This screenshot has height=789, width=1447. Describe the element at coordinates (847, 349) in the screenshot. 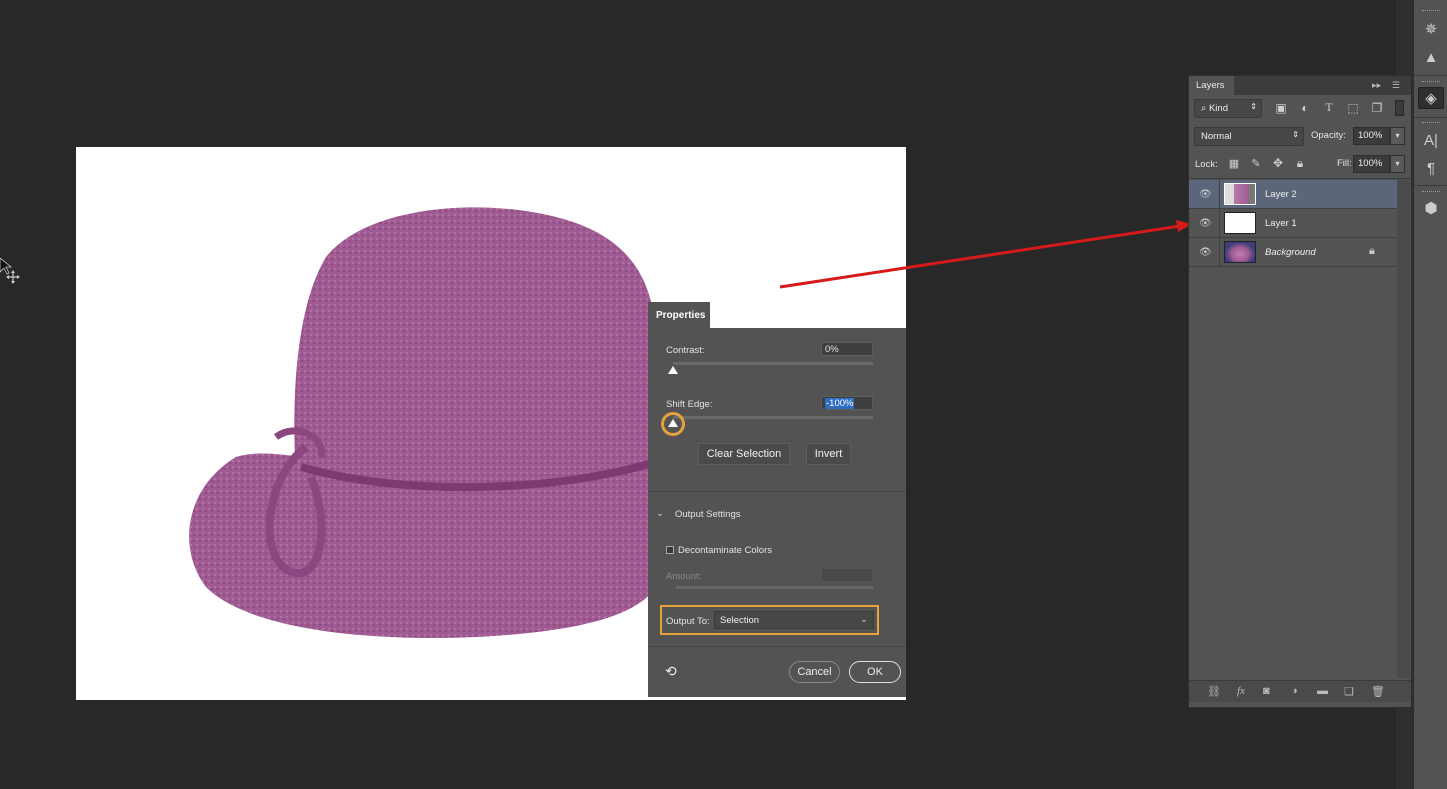

I see `contrast-input: 0%` at that location.